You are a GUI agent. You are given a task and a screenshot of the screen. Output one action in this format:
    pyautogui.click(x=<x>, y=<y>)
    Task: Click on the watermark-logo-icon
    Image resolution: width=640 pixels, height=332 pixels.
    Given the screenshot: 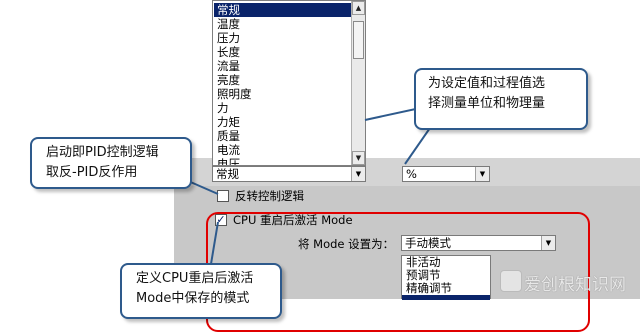 What is the action you would take?
    pyautogui.click(x=511, y=281)
    